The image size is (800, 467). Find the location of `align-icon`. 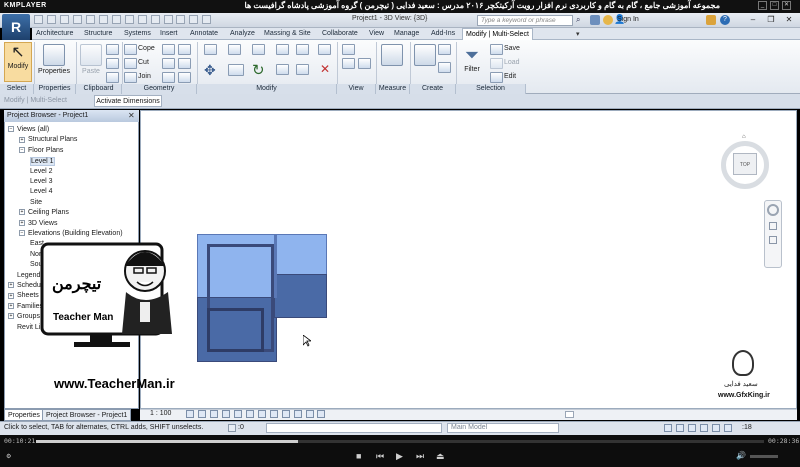

align-icon is located at coordinates (210, 49).